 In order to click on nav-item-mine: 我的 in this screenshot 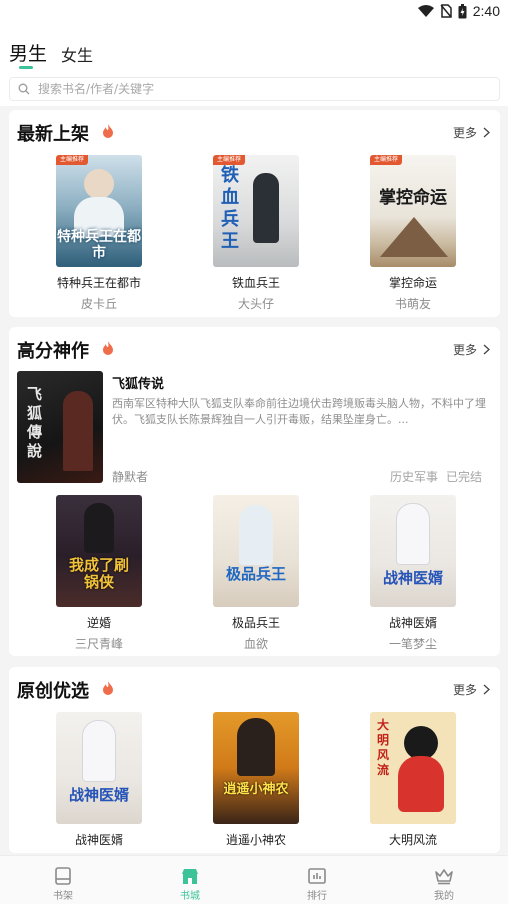, I will do `click(444, 881)`.